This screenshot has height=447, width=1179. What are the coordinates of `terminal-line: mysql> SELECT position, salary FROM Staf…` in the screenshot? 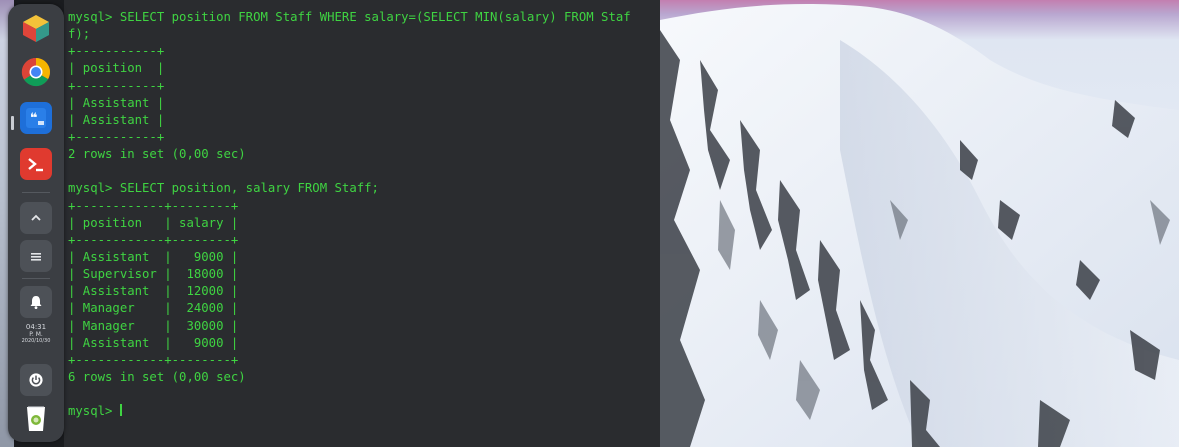 It's located at (223, 188).